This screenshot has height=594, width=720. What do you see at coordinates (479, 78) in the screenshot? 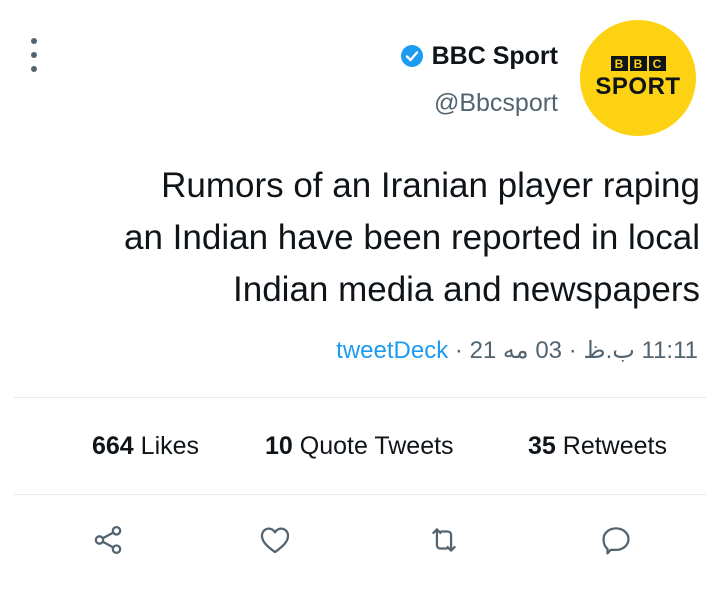
I see `tweet-author: BBC Sport @Bbcsport` at bounding box center [479, 78].